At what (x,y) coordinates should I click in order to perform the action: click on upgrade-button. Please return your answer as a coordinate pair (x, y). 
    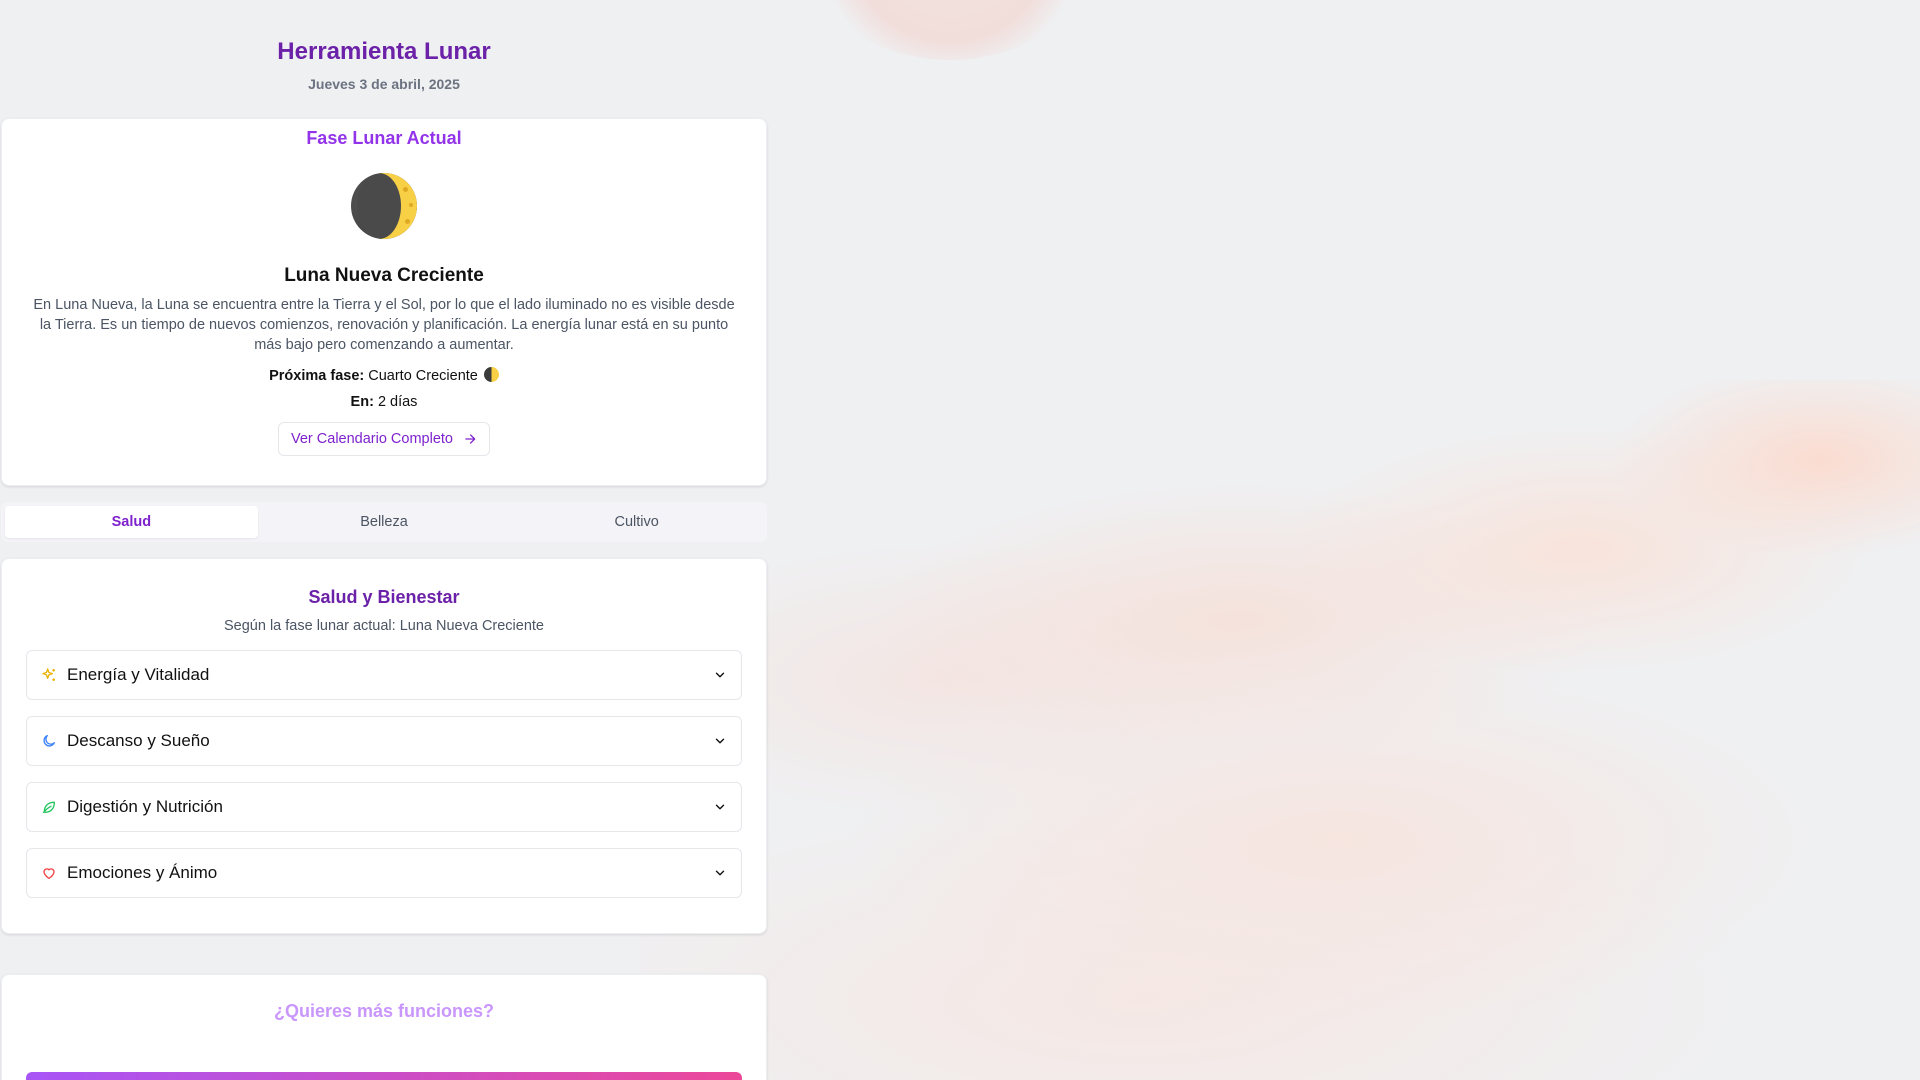
    Looking at the image, I should click on (384, 1076).